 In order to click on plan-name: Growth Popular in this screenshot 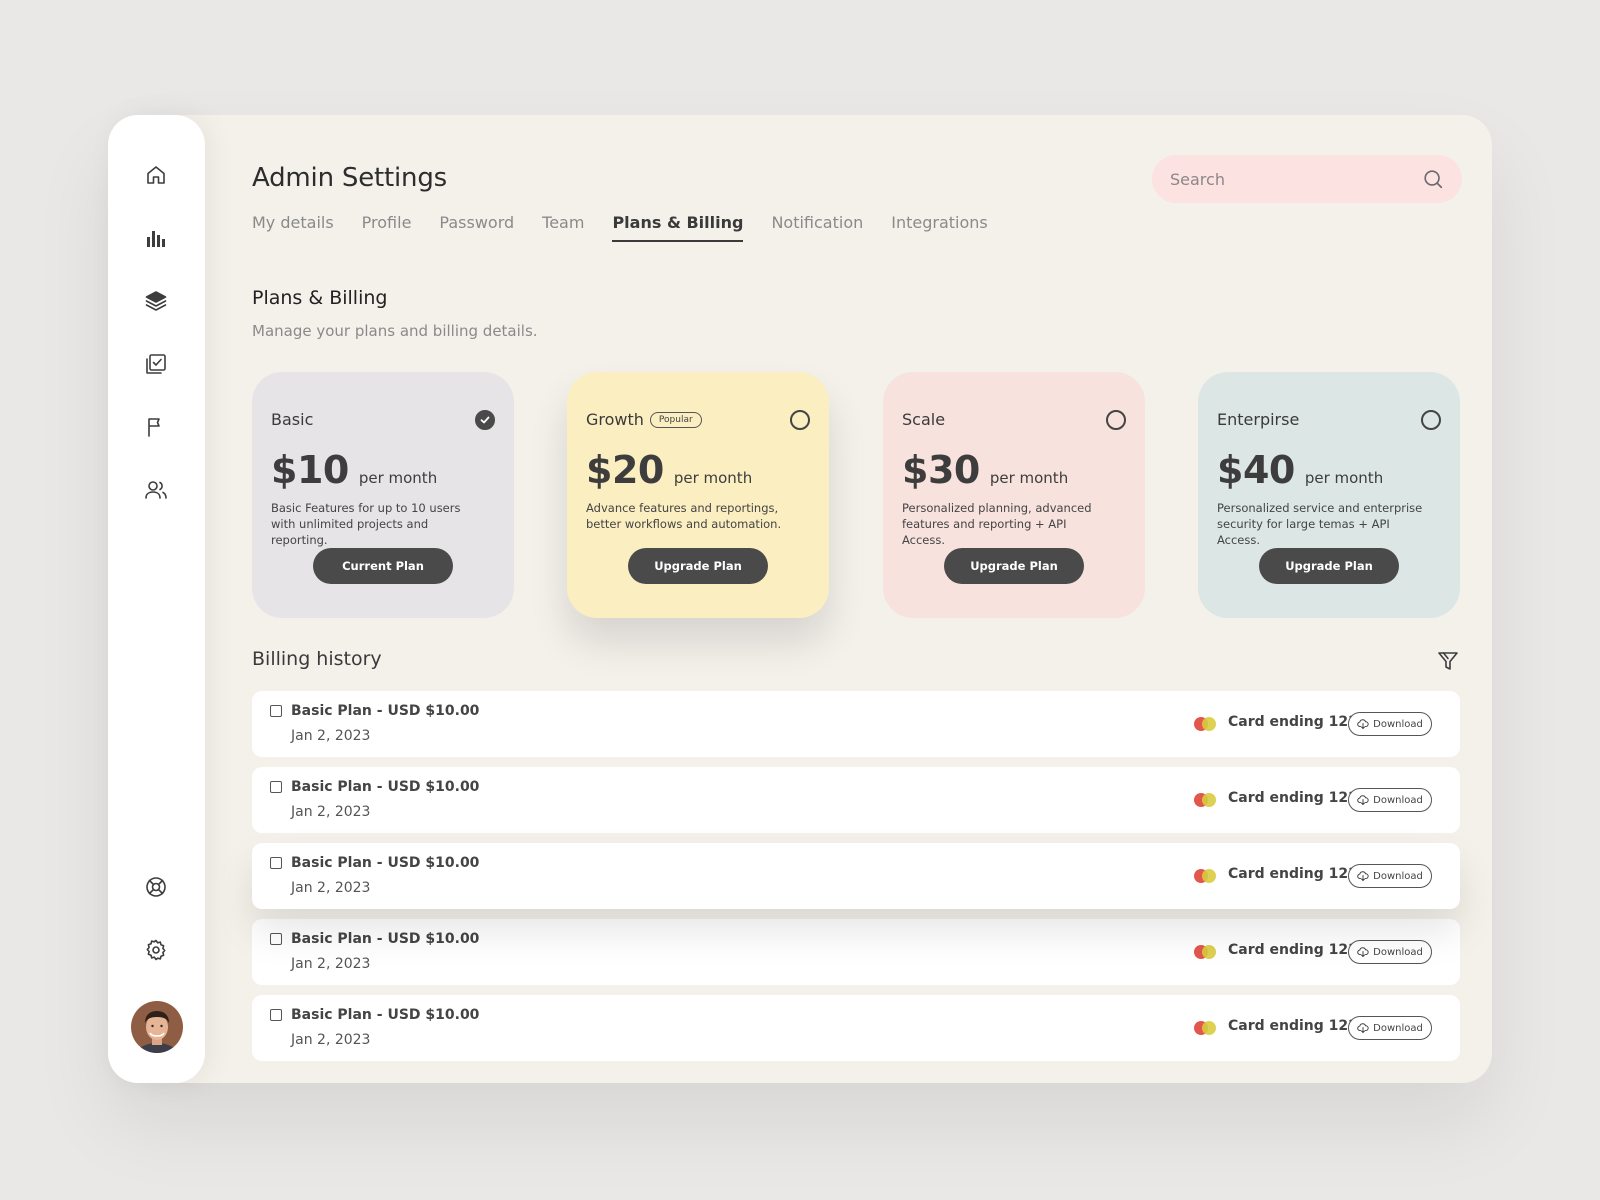, I will do `click(644, 419)`.